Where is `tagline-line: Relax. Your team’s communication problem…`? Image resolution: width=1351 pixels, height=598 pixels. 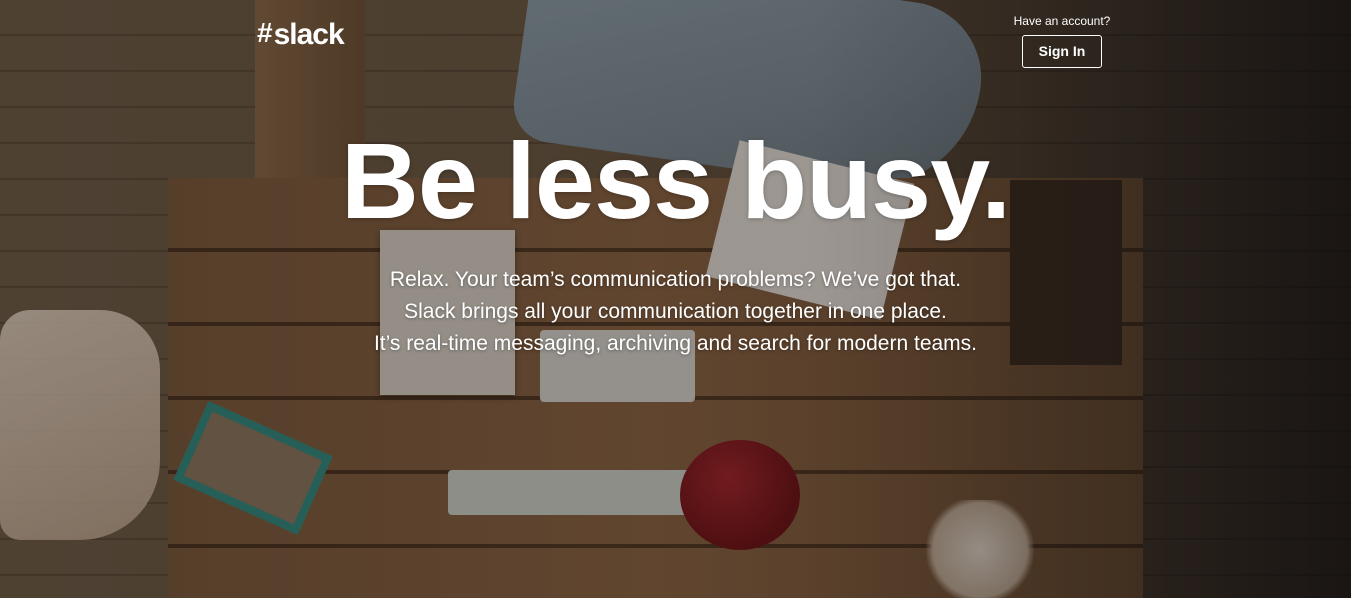 tagline-line: Relax. Your team’s communication problem… is located at coordinates (675, 279).